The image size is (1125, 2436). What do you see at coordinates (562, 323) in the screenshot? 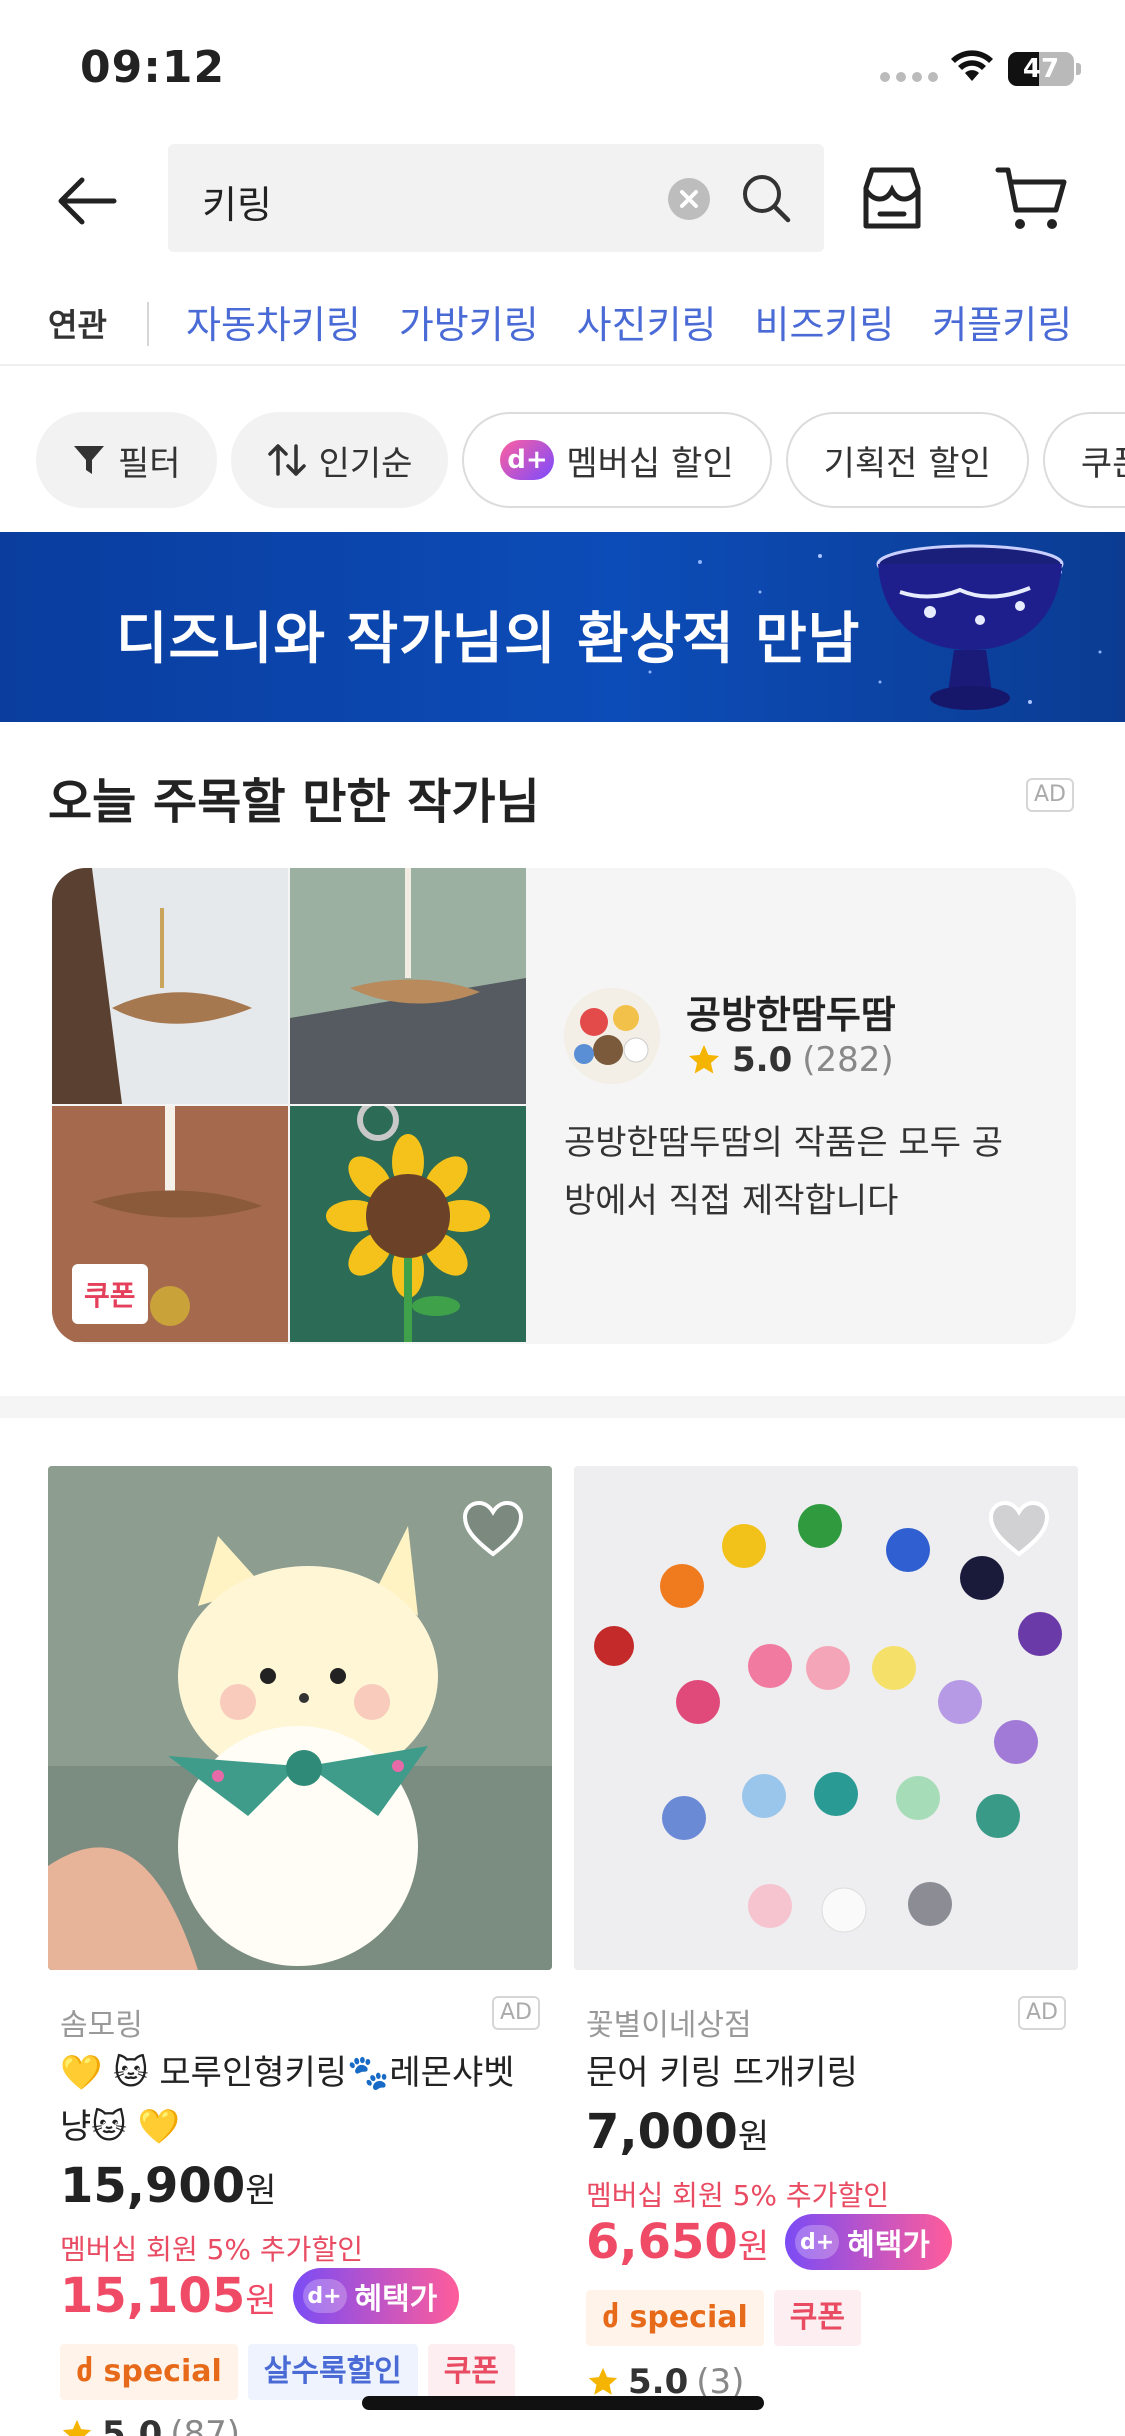
I see `related-keywords: 연관 자동차키링 가방키링 사진키링 비즈키링 커플키링` at bounding box center [562, 323].